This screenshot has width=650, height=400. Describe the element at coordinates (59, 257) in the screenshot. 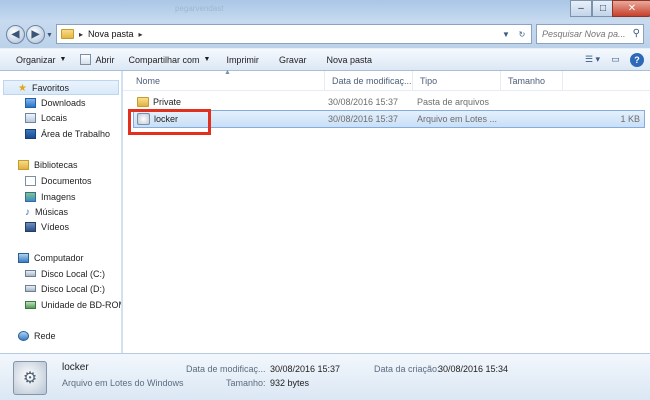

I see `nav-computer-label: Computador` at that location.